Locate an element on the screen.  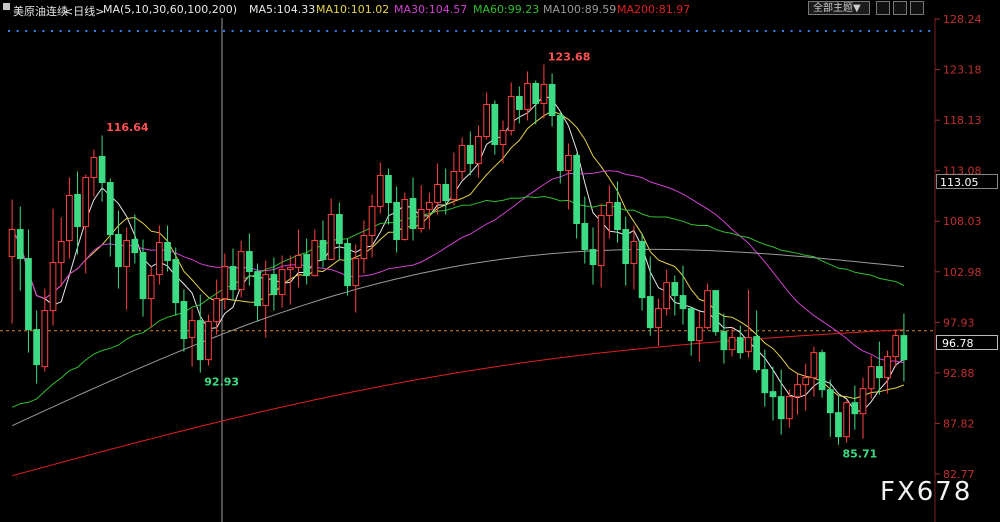
fx678-watermark: FX678 is located at coordinates (926, 492).